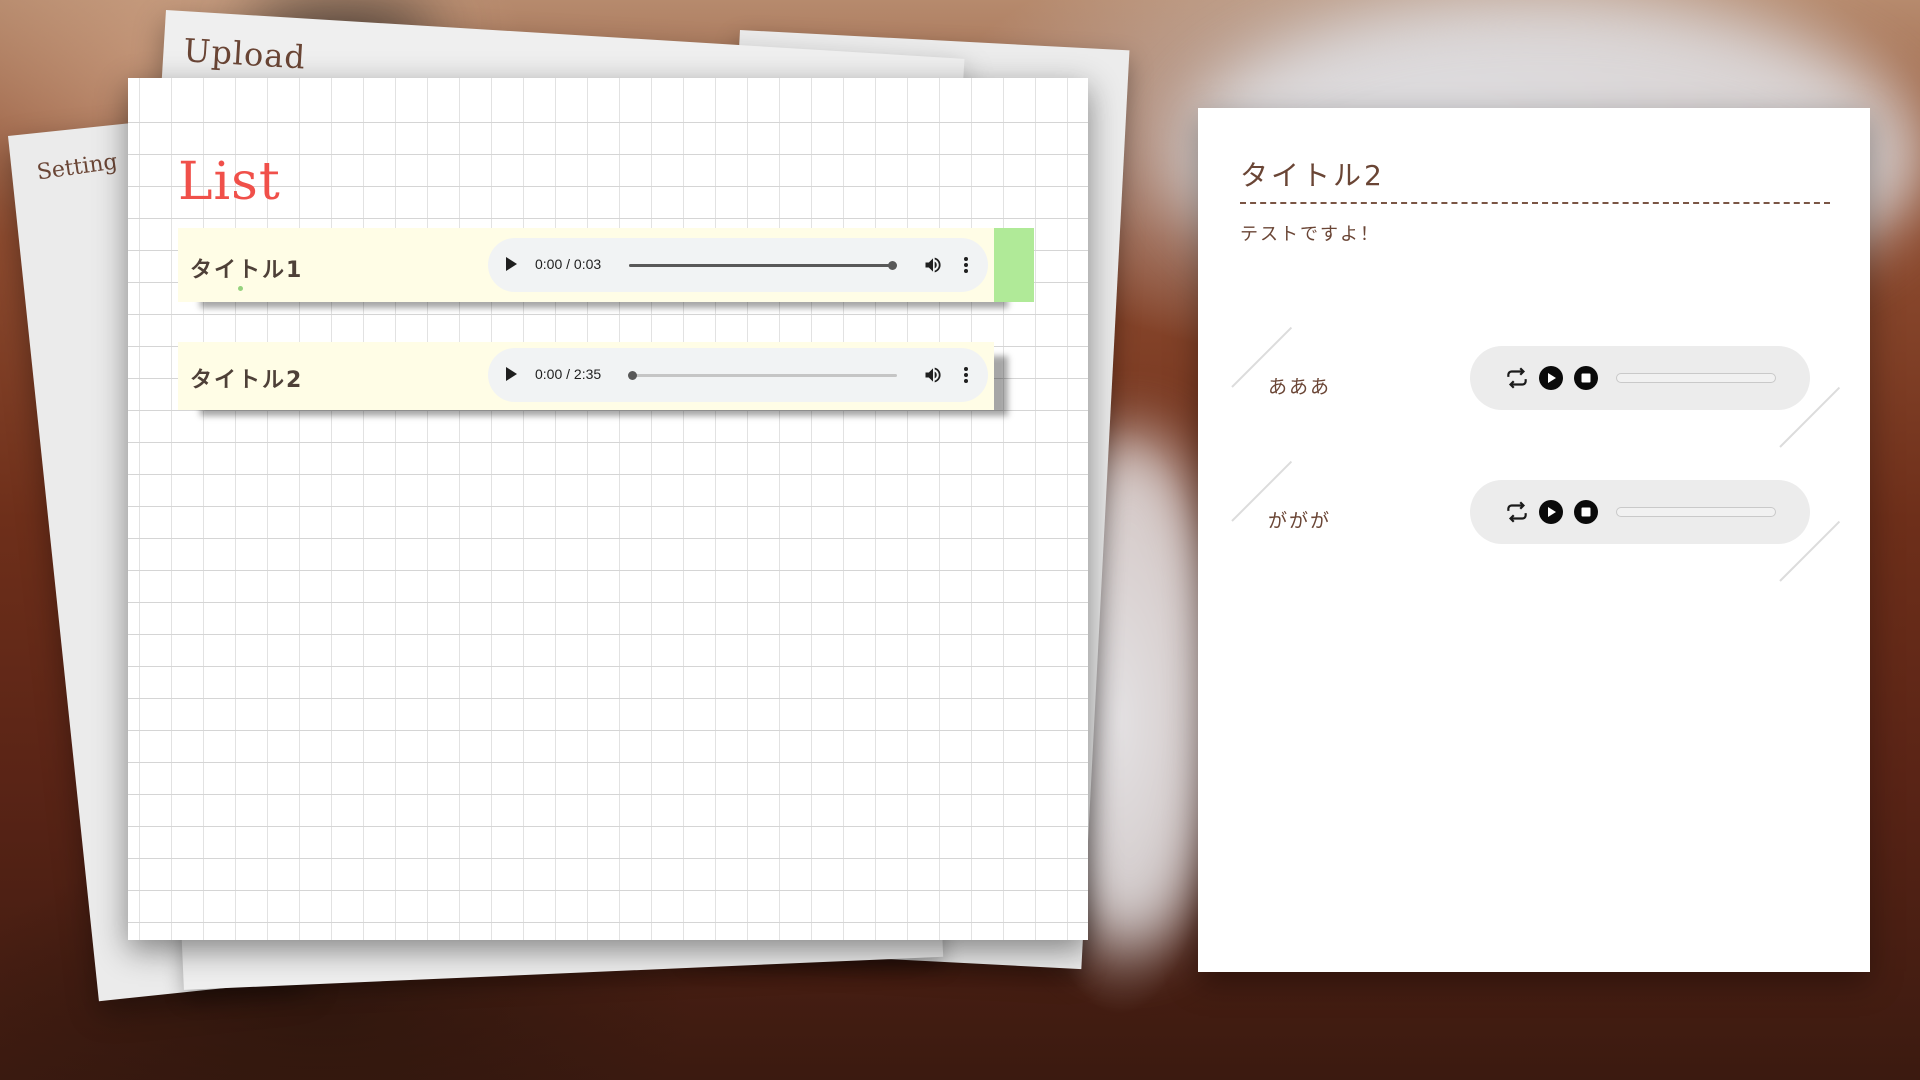 The image size is (1920, 1080). I want to click on track-name: あああ, so click(1300, 387).